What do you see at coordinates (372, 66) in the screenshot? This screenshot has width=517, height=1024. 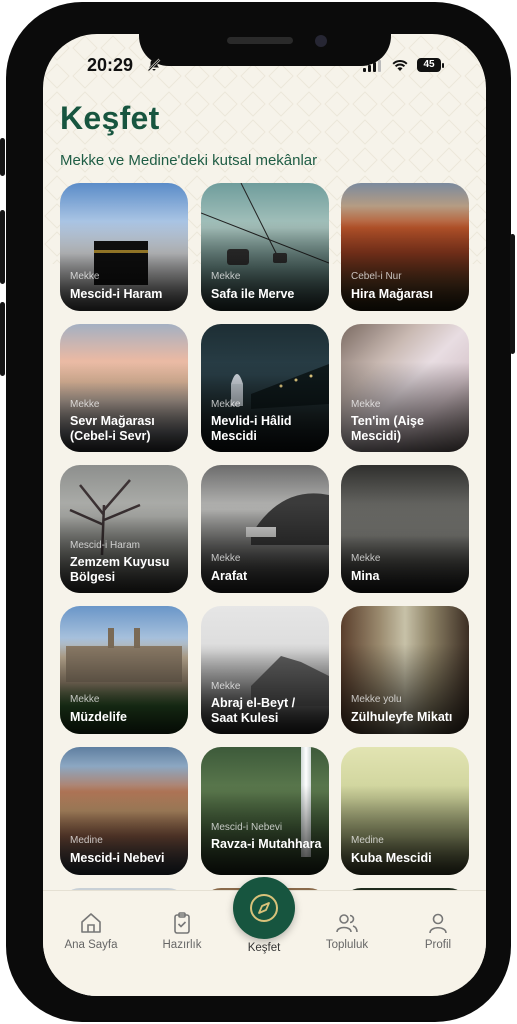 I see `cellular-signal-icon` at bounding box center [372, 66].